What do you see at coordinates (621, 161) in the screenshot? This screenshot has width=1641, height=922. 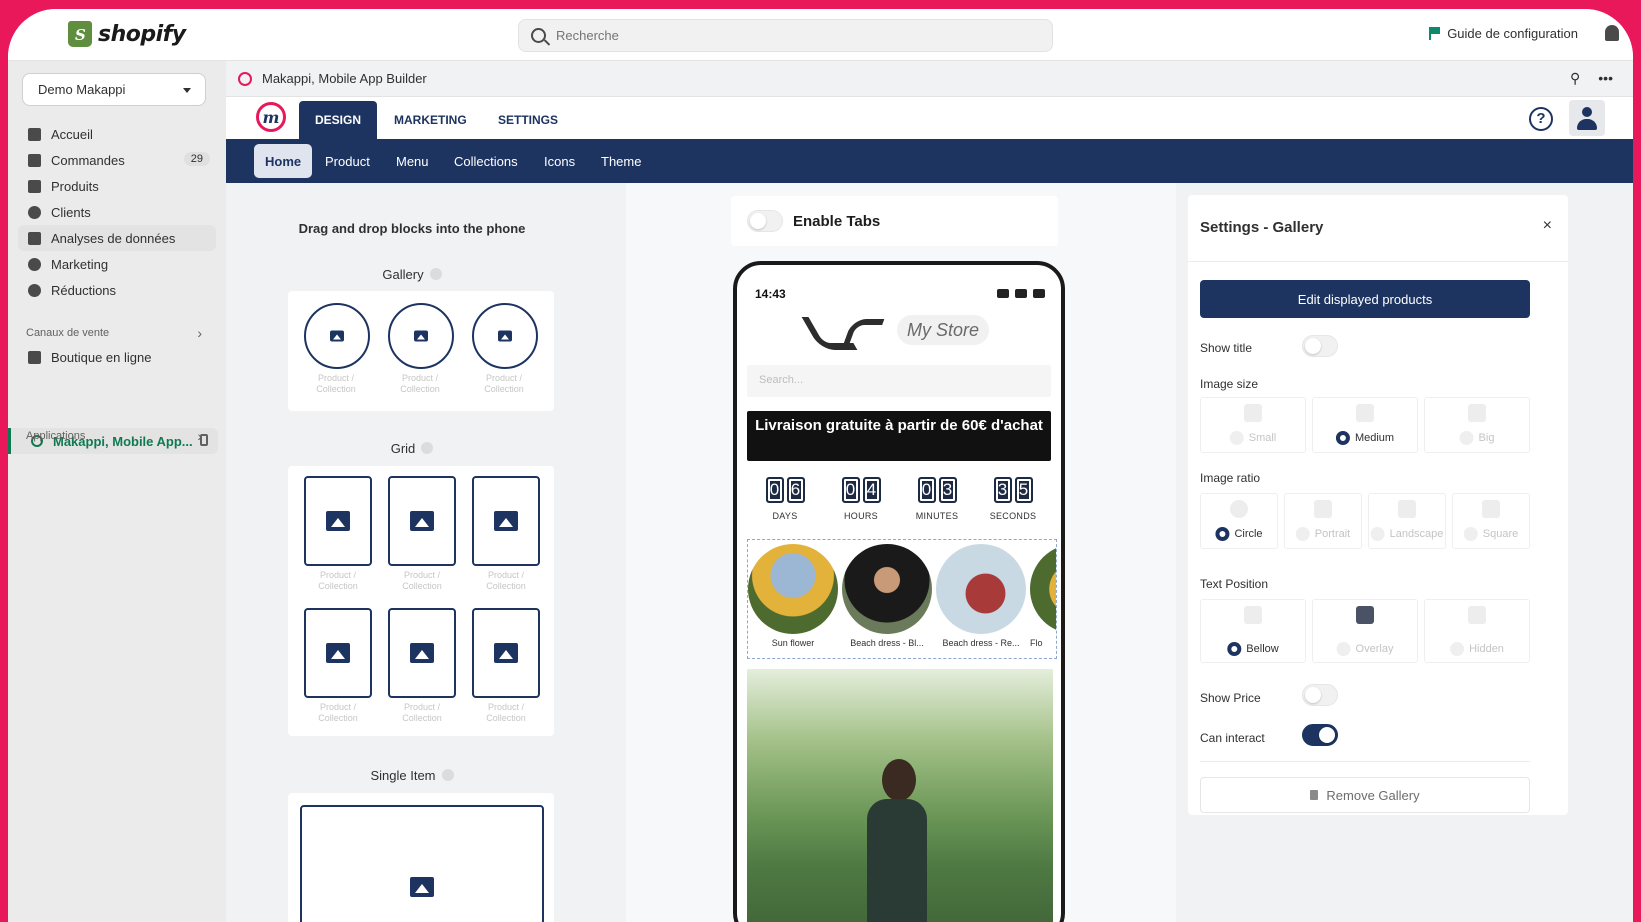 I see `subtab-theme: Theme` at bounding box center [621, 161].